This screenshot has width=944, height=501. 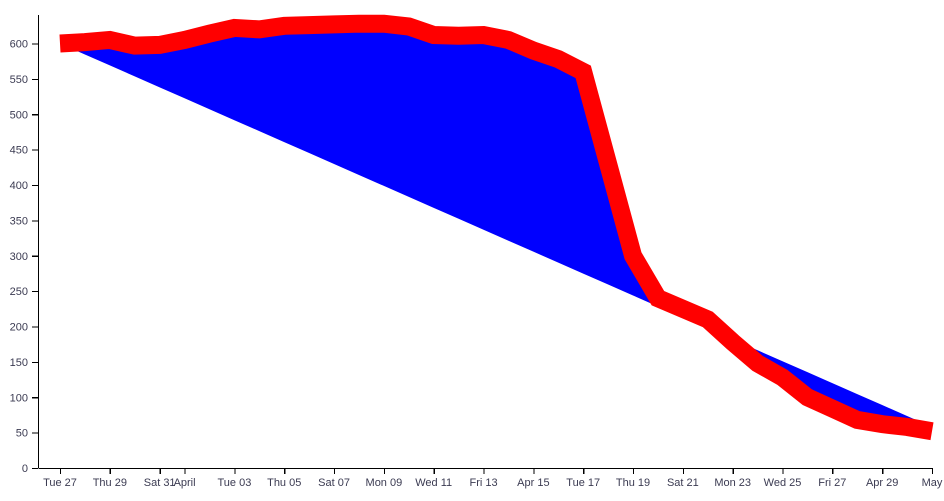 What do you see at coordinates (25, 469) in the screenshot?
I see `y-tick-label: 0` at bounding box center [25, 469].